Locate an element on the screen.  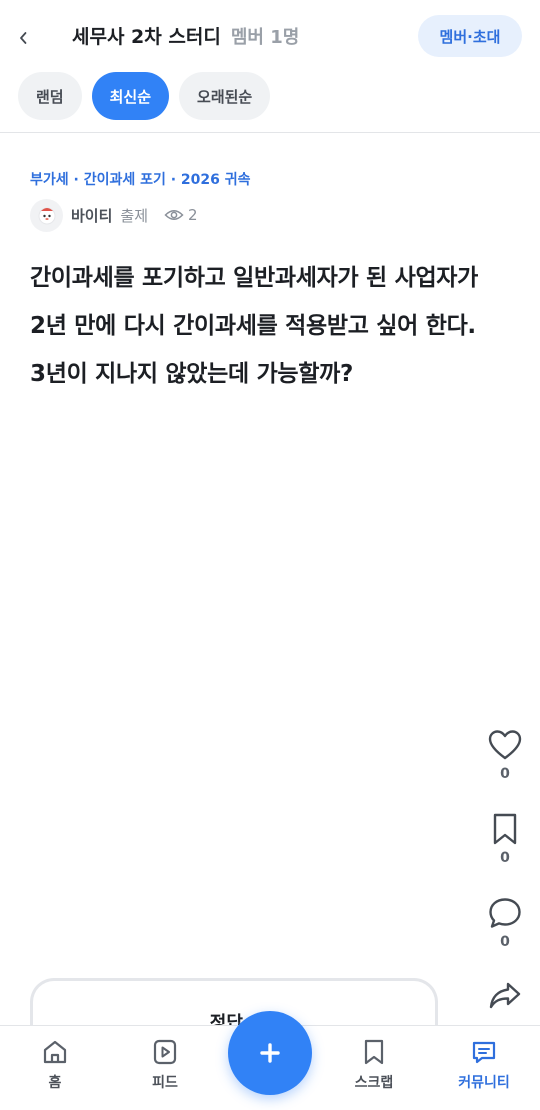
post-actions: 0 0 0 is located at coordinates (505, 896).